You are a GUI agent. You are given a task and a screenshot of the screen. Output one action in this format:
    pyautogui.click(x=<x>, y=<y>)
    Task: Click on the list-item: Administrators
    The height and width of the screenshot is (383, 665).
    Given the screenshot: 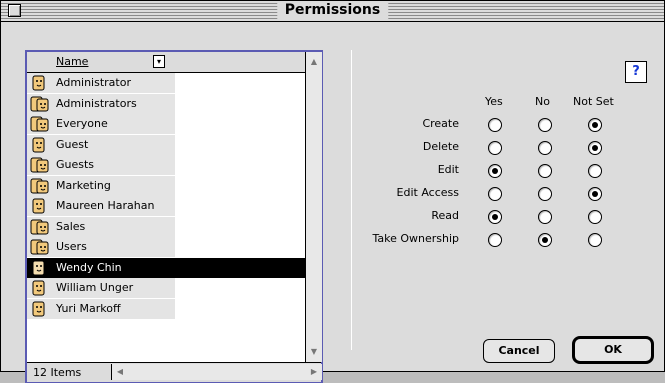 What is the action you would take?
    pyautogui.click(x=166, y=103)
    